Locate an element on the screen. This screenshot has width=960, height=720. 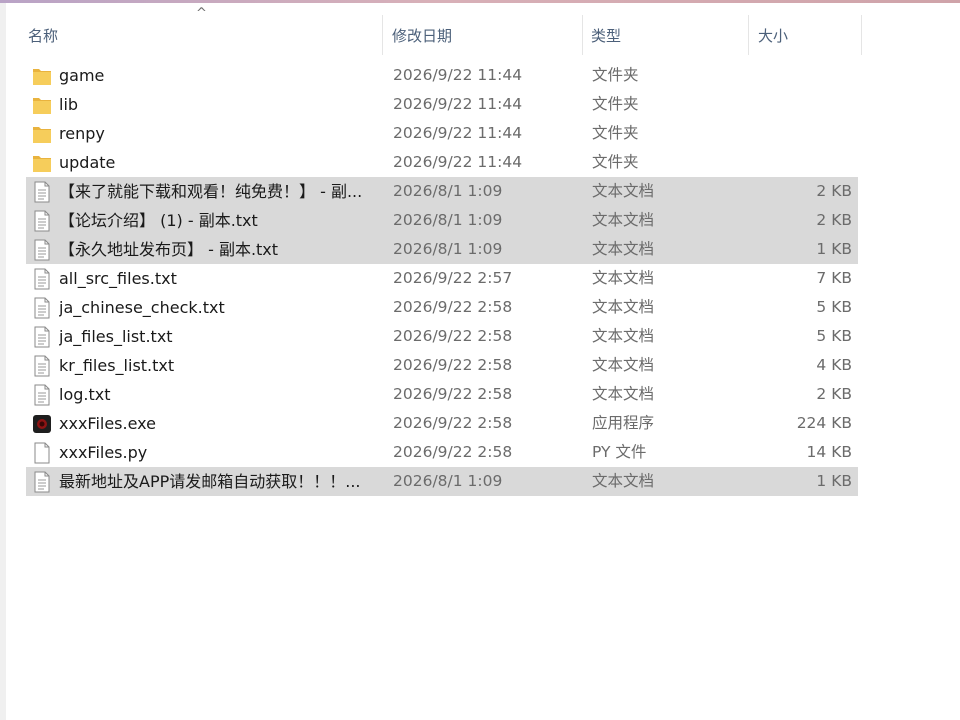
file-size: 14 KB is located at coordinates (829, 452).